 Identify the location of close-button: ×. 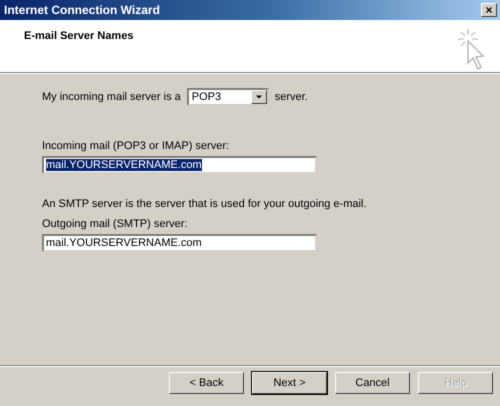
(489, 10).